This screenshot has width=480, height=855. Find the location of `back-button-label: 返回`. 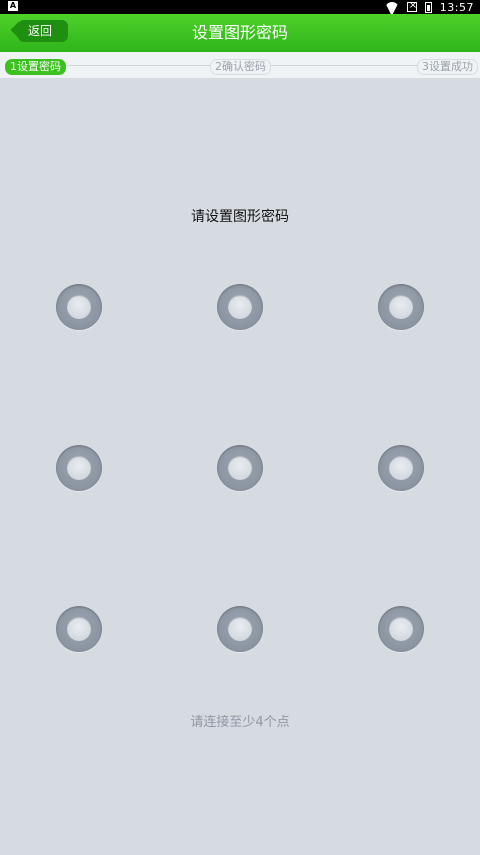

back-button-label: 返回 is located at coordinates (40, 31).